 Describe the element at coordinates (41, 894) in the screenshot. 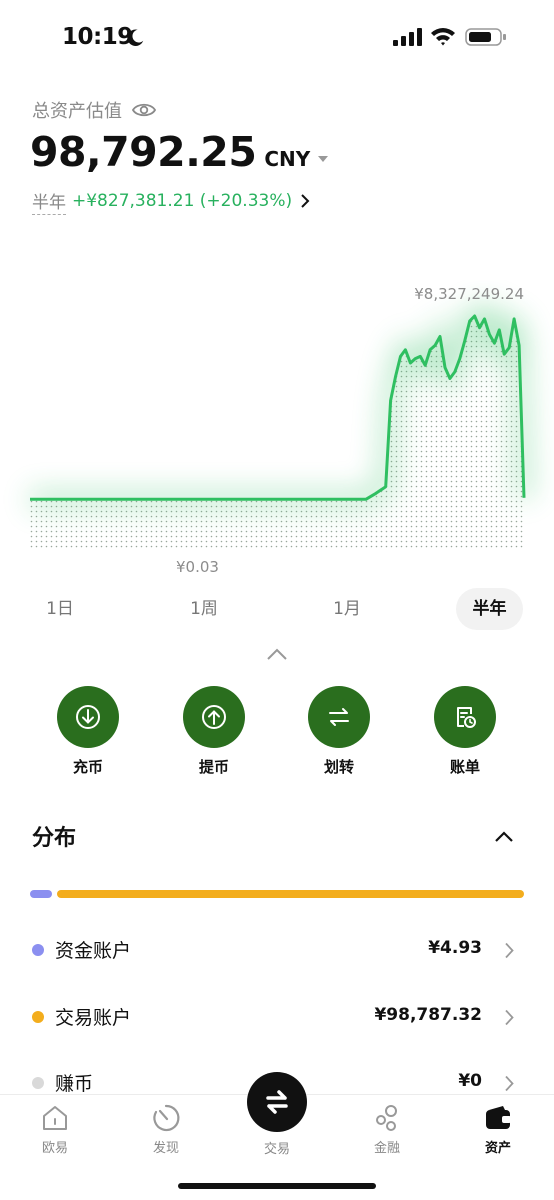

I see `distribution-segment-funding` at that location.